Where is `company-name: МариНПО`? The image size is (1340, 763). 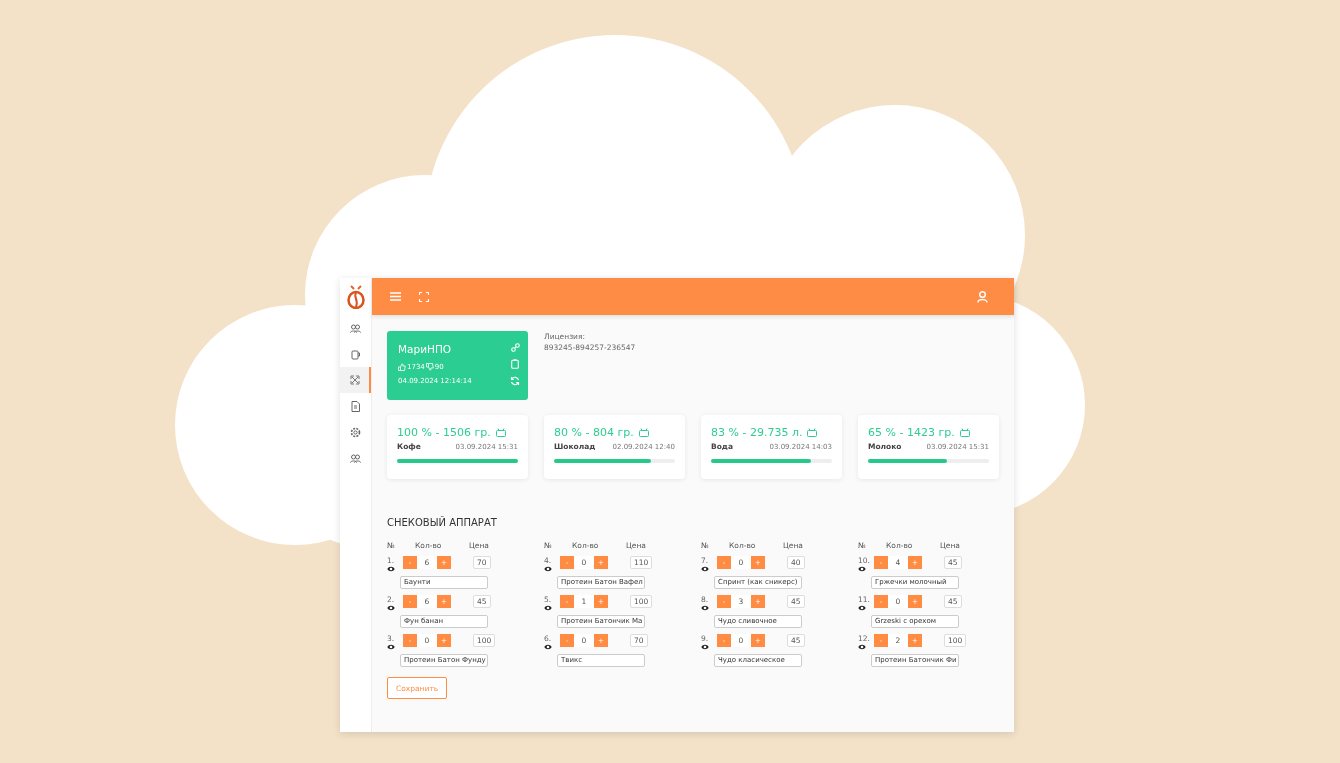
company-name: МариНПО is located at coordinates (425, 349).